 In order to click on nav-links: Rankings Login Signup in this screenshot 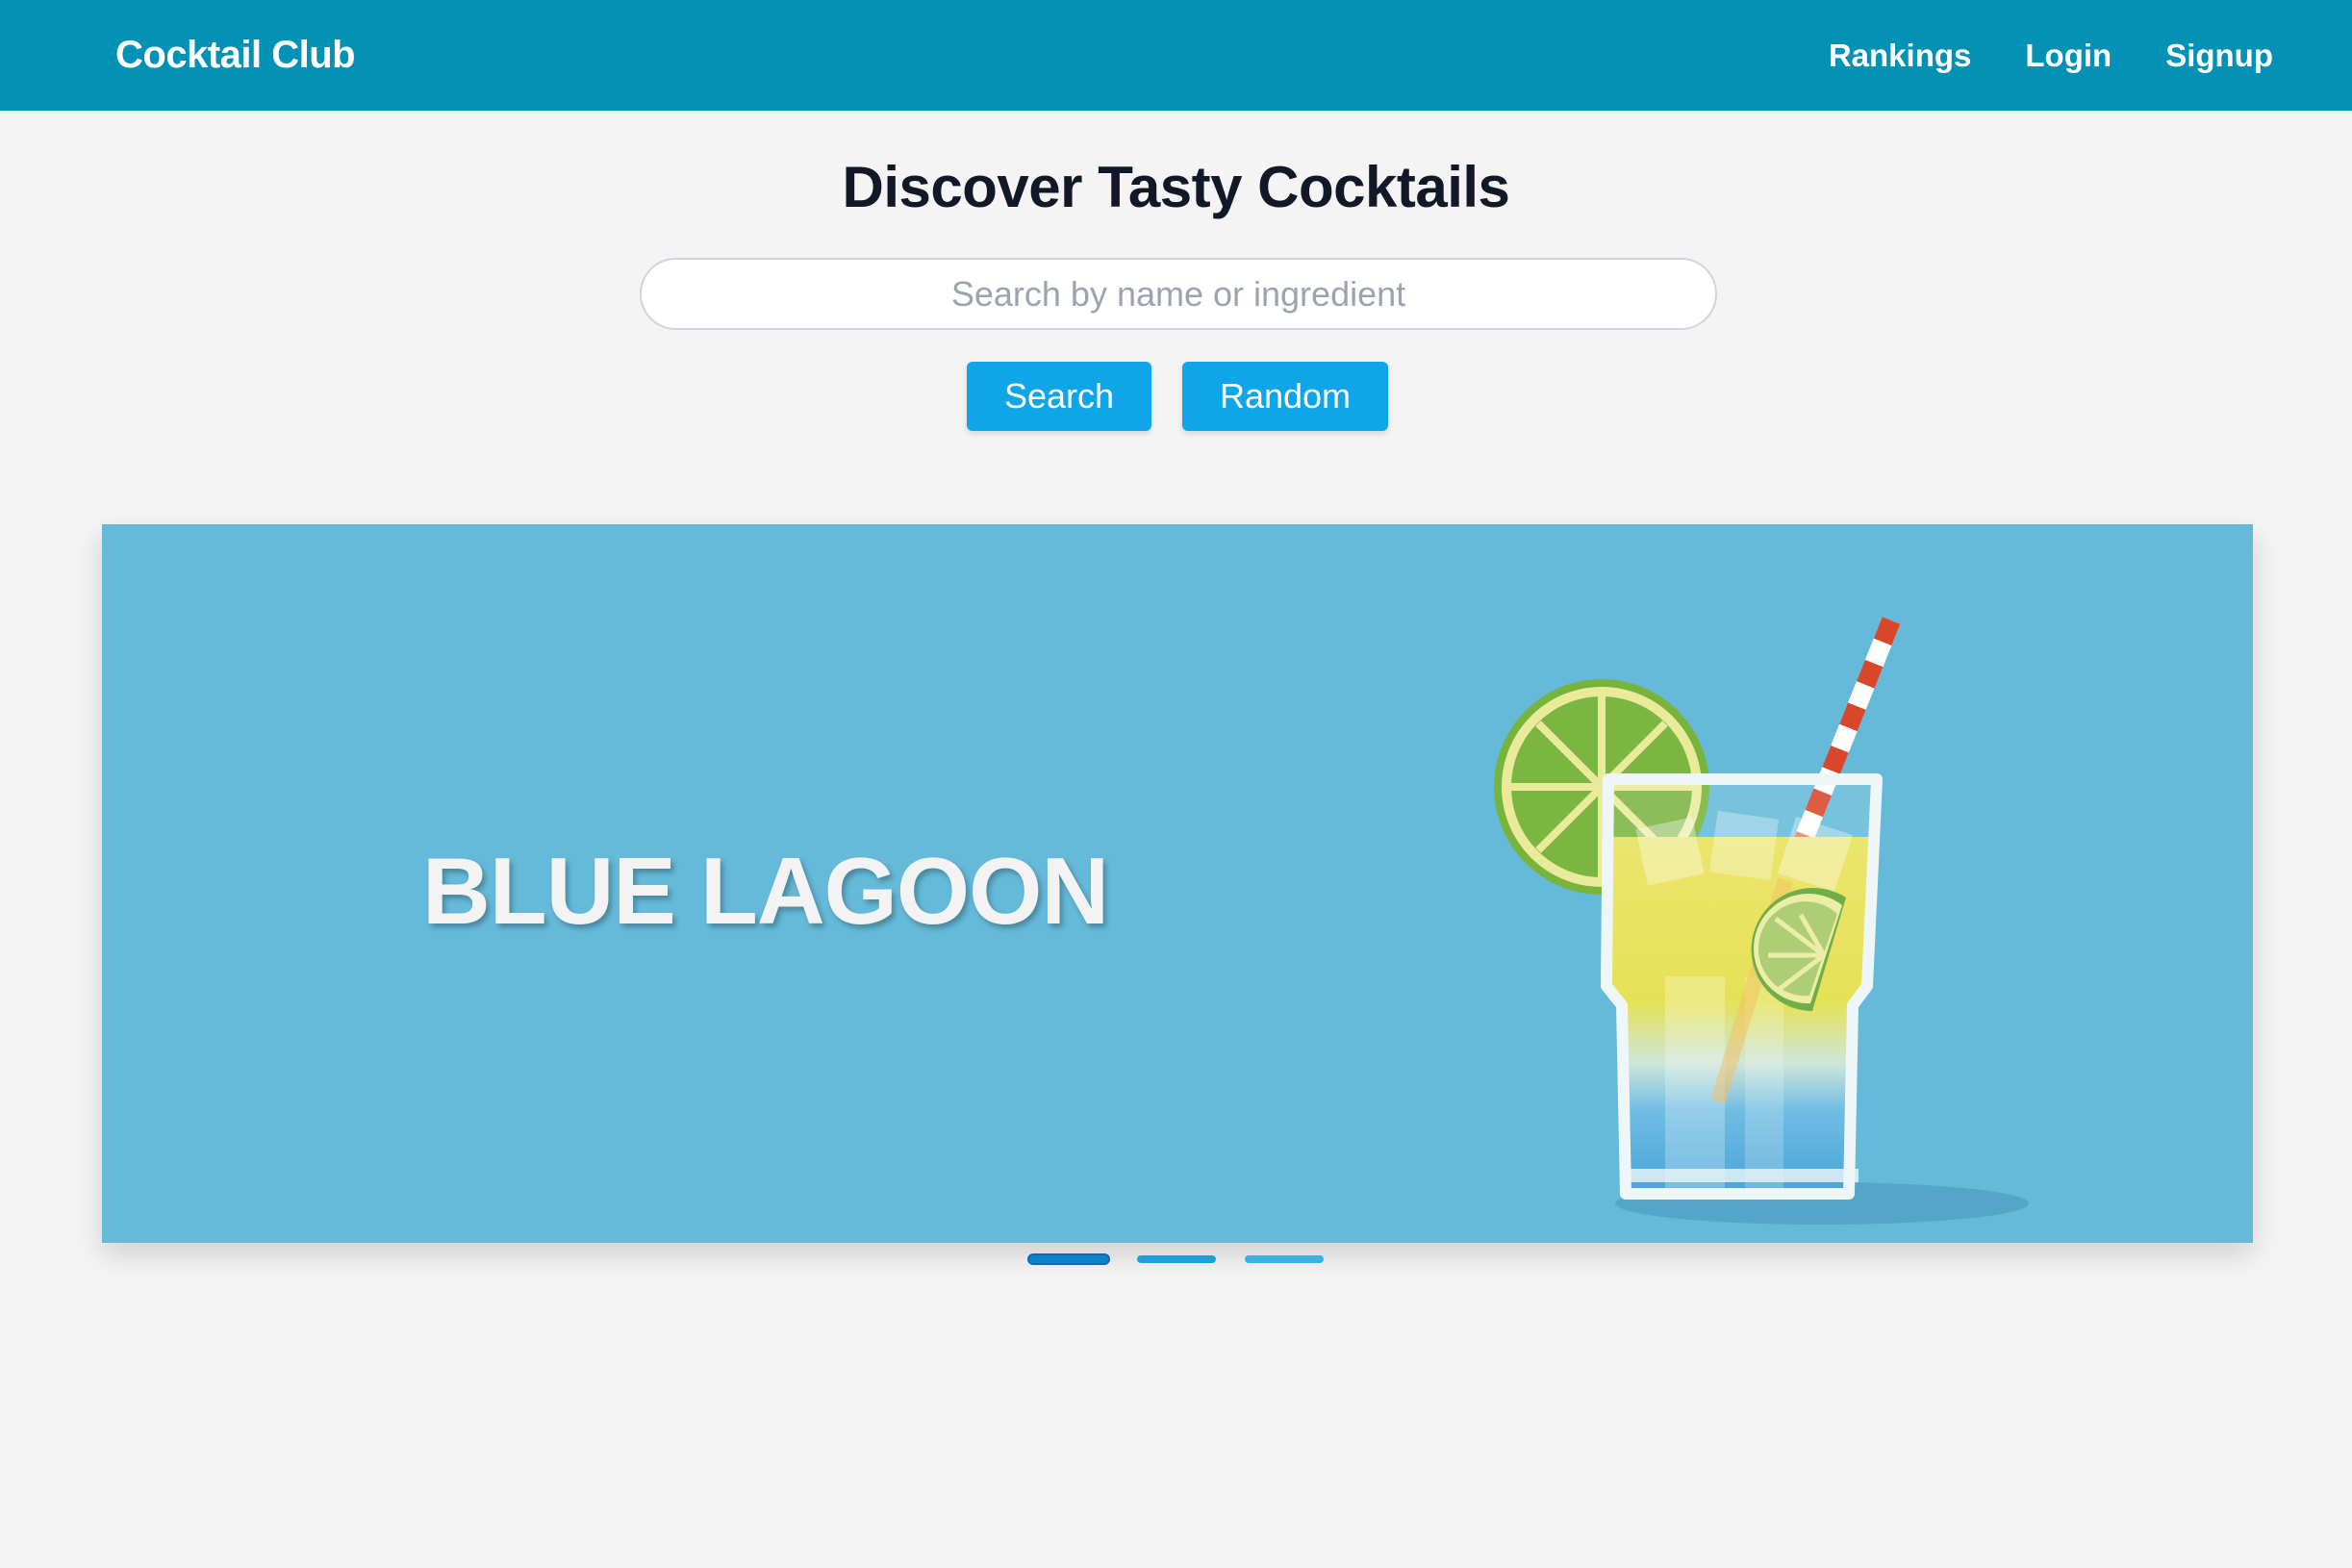, I will do `click(2051, 56)`.